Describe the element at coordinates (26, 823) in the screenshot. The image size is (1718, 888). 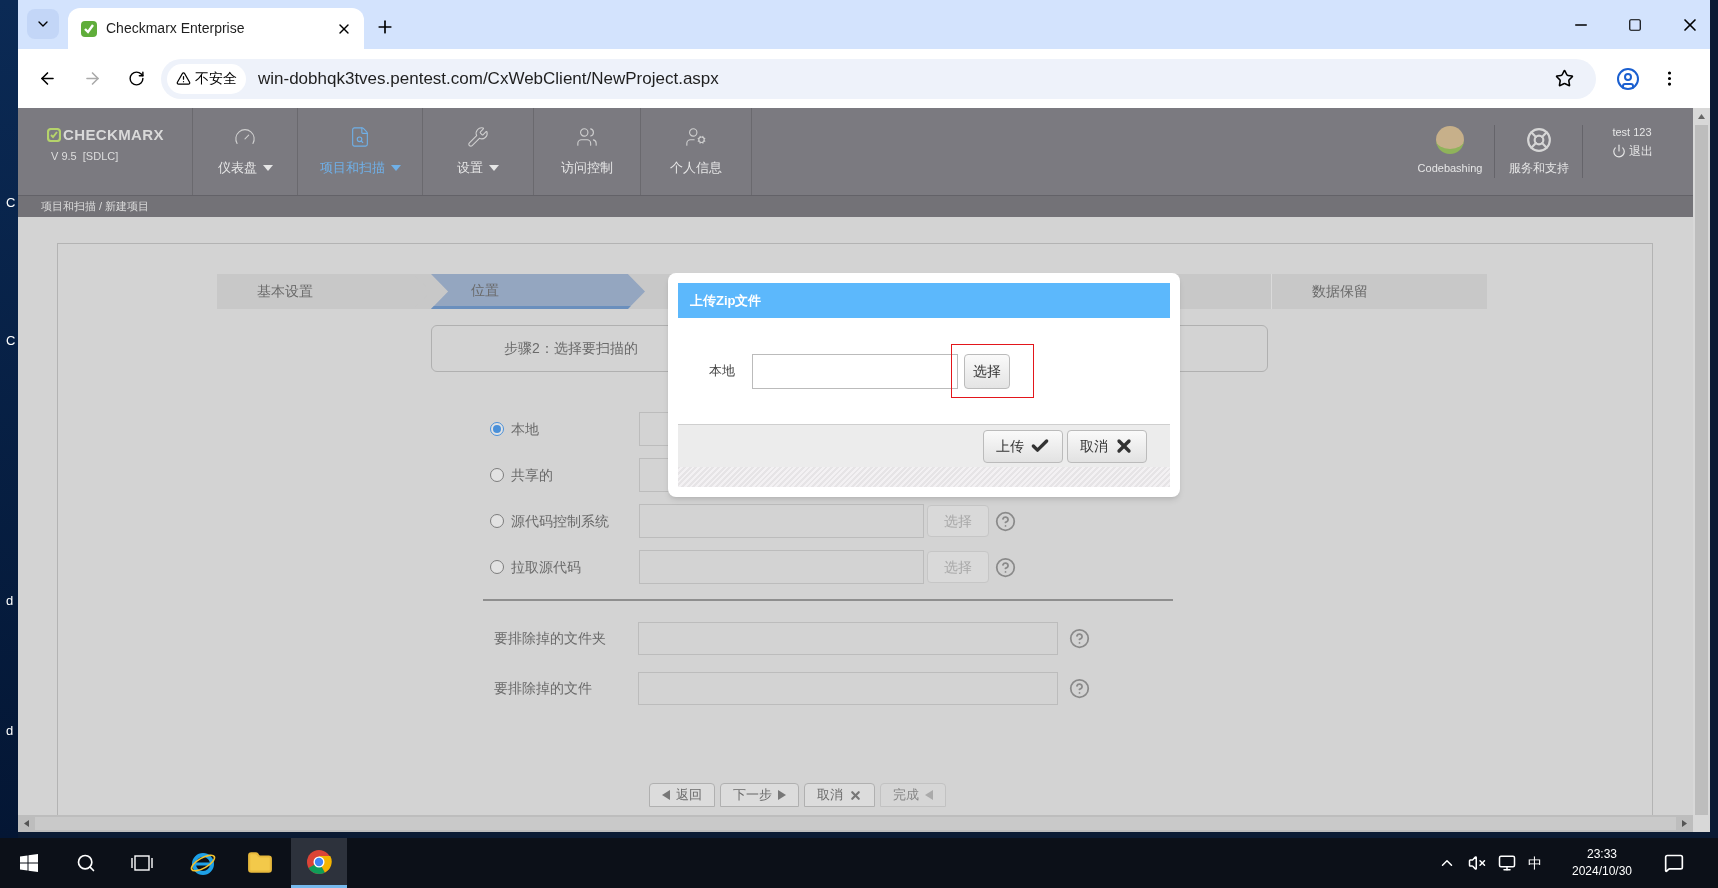
I see `scroll-left-icon` at that location.